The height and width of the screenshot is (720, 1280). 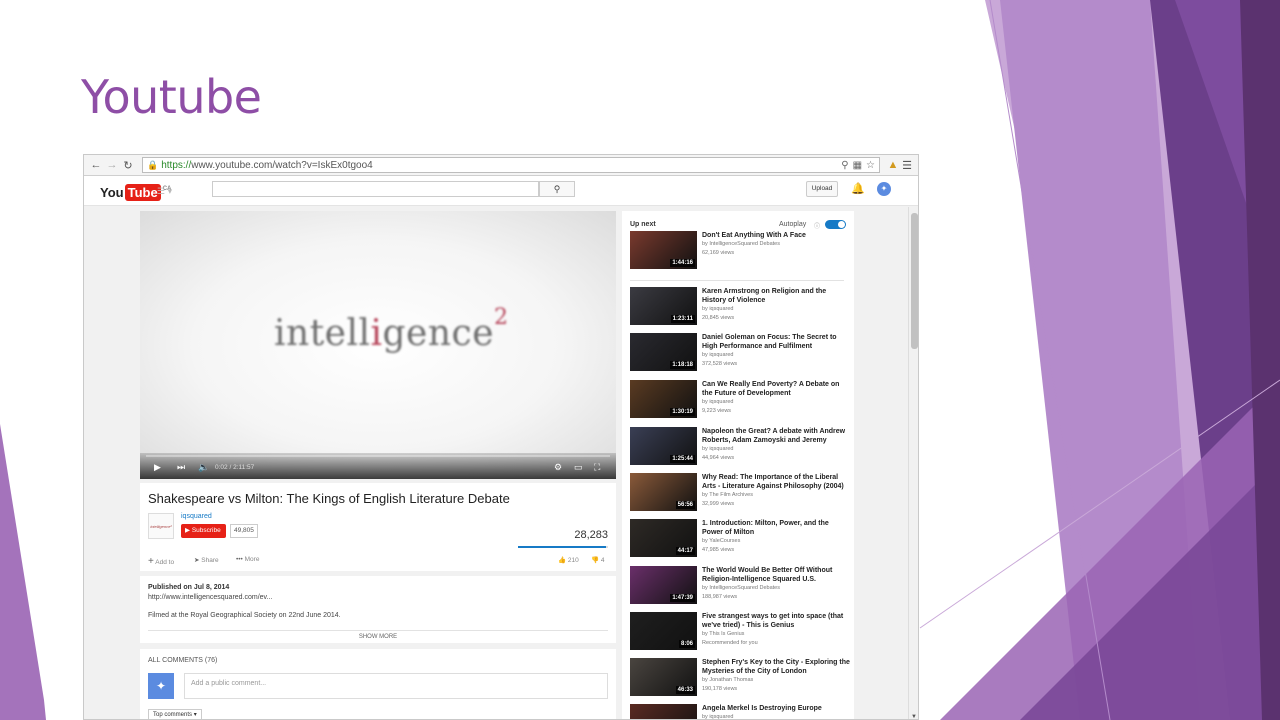 What do you see at coordinates (663, 631) in the screenshot?
I see `video-thumbnail: 8:06` at bounding box center [663, 631].